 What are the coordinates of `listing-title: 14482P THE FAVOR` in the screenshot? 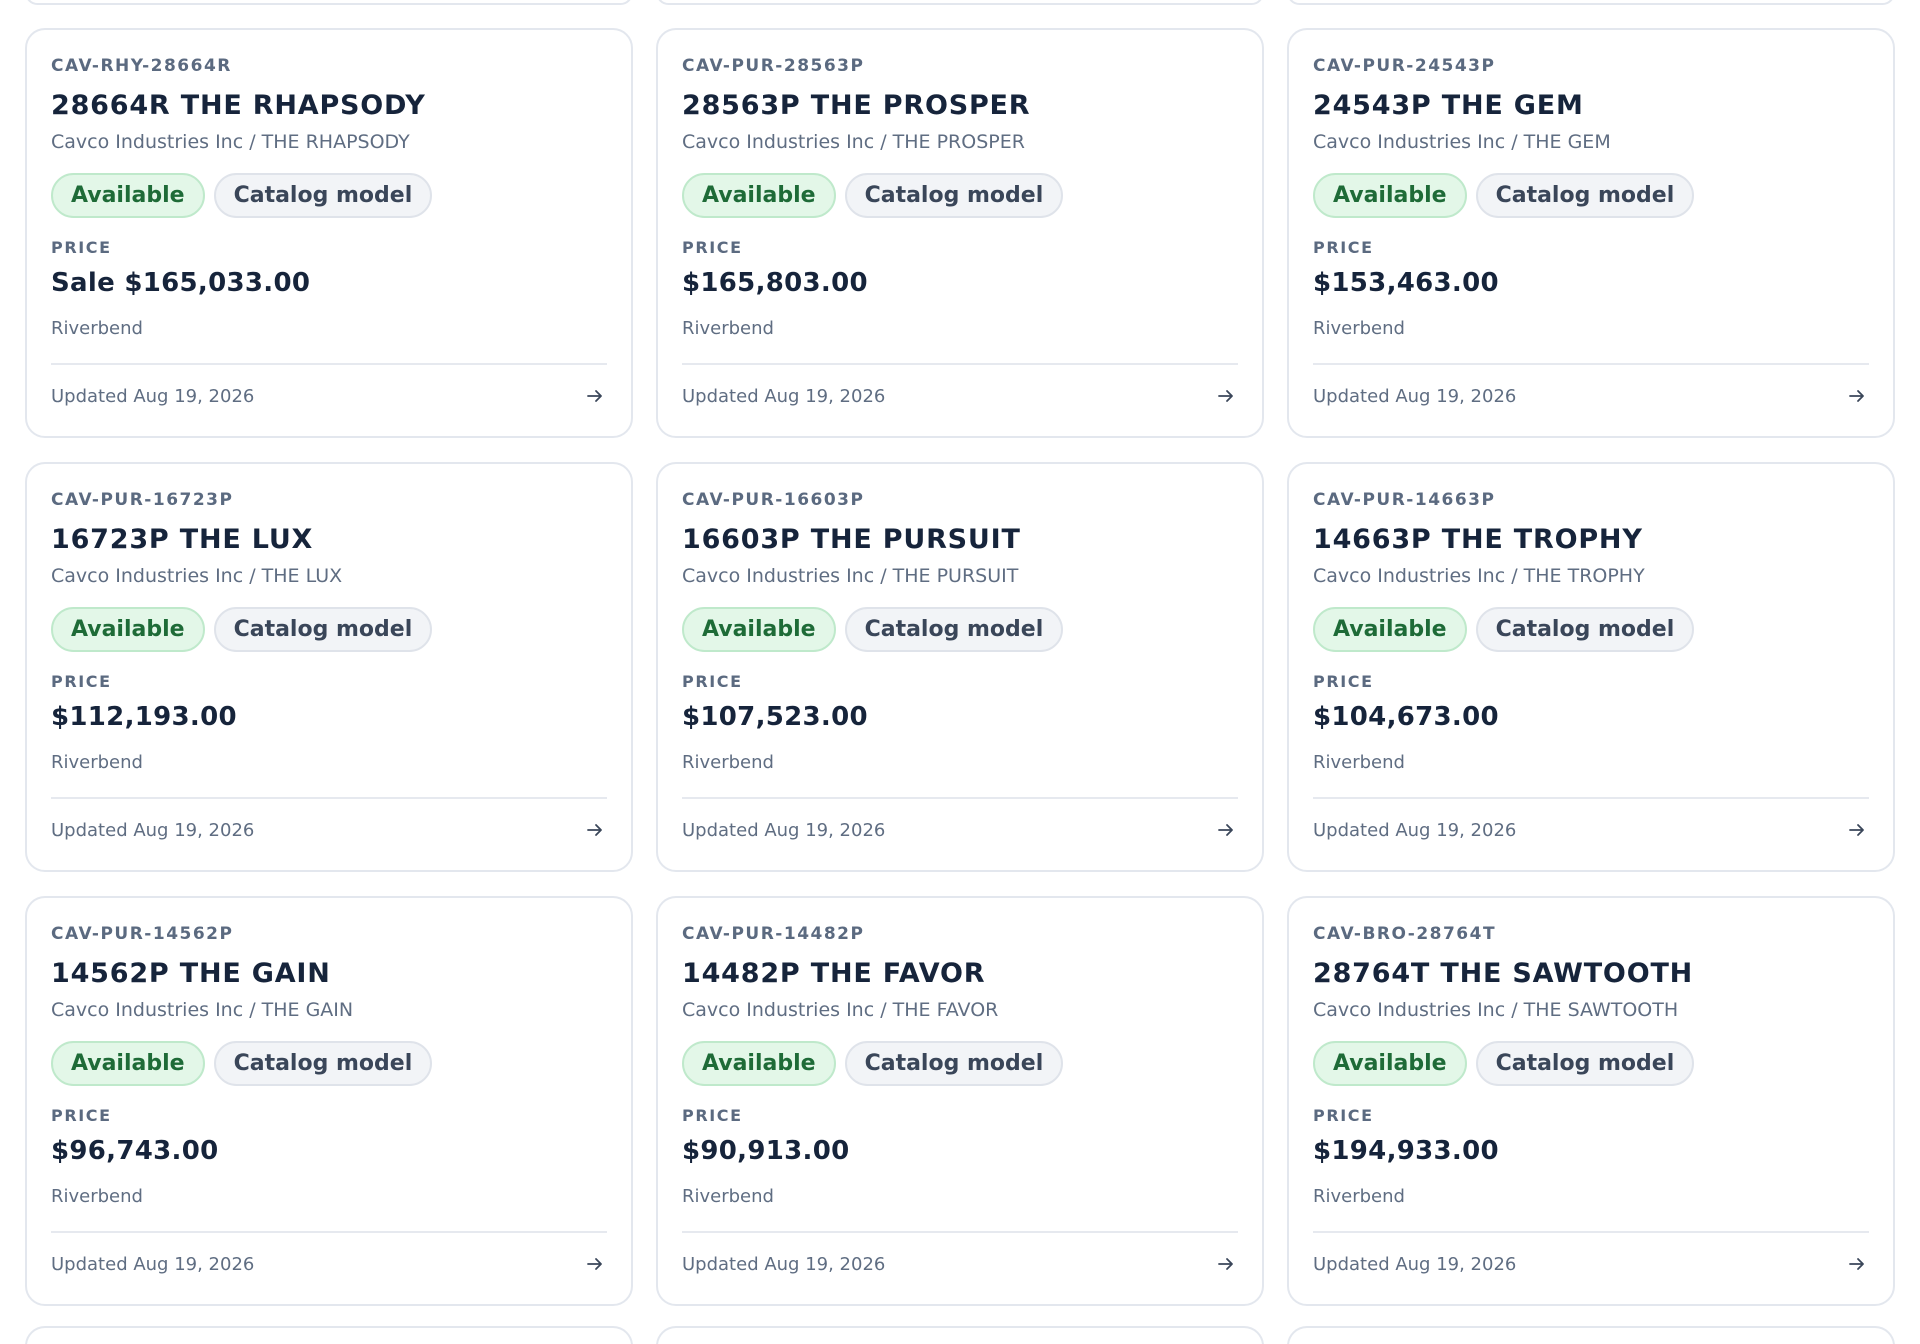 It's located at (960, 974).